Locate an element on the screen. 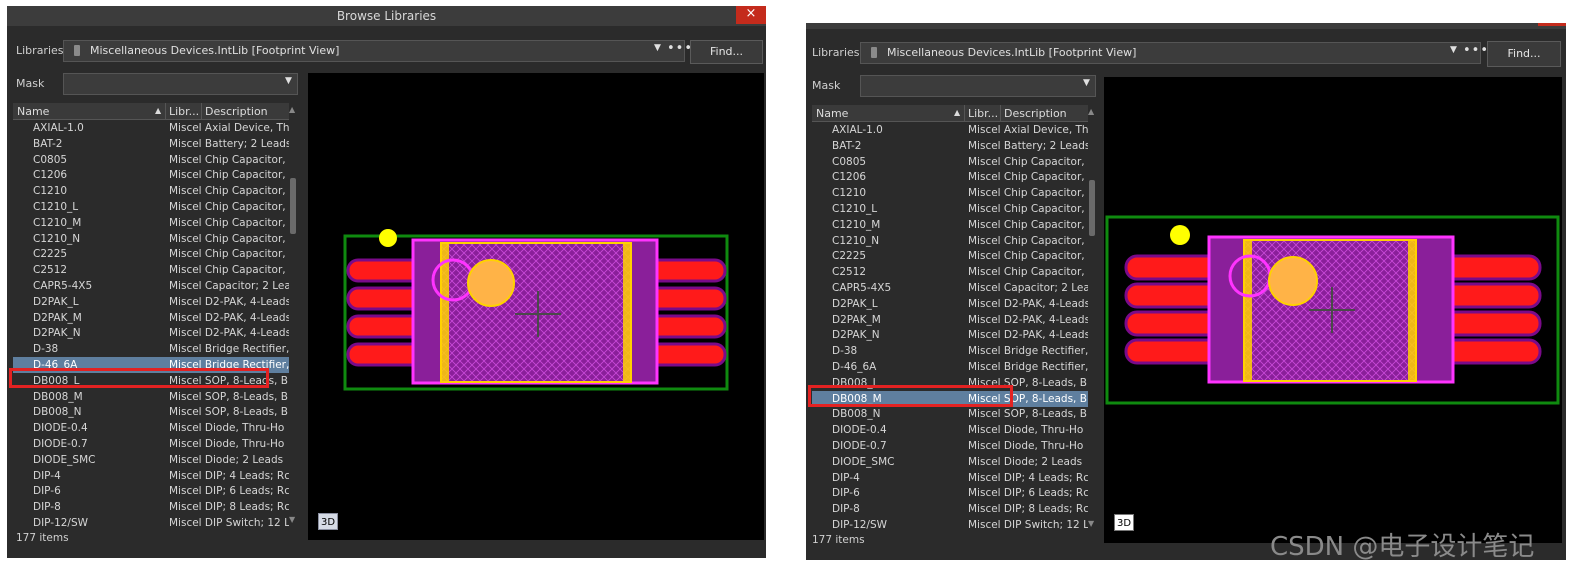  list-item-name: C1210 is located at coordinates (849, 193).